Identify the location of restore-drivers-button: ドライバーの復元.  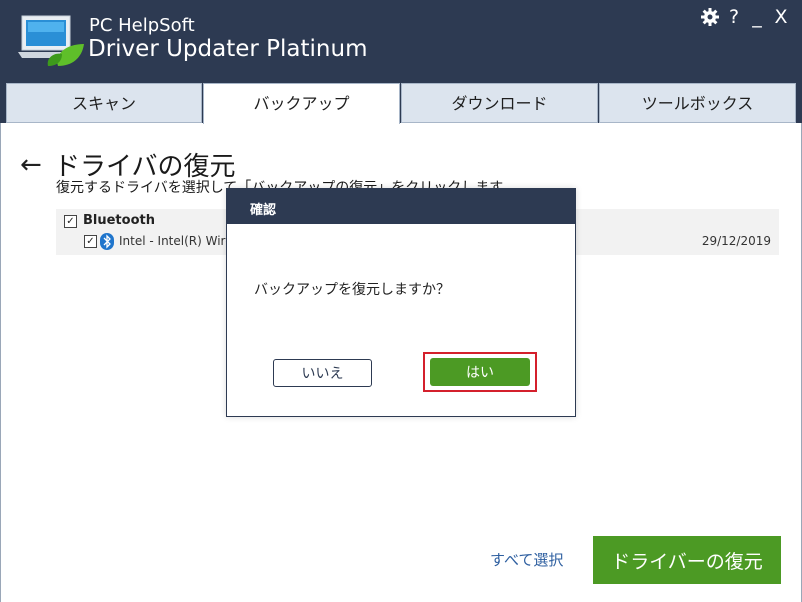
(687, 560).